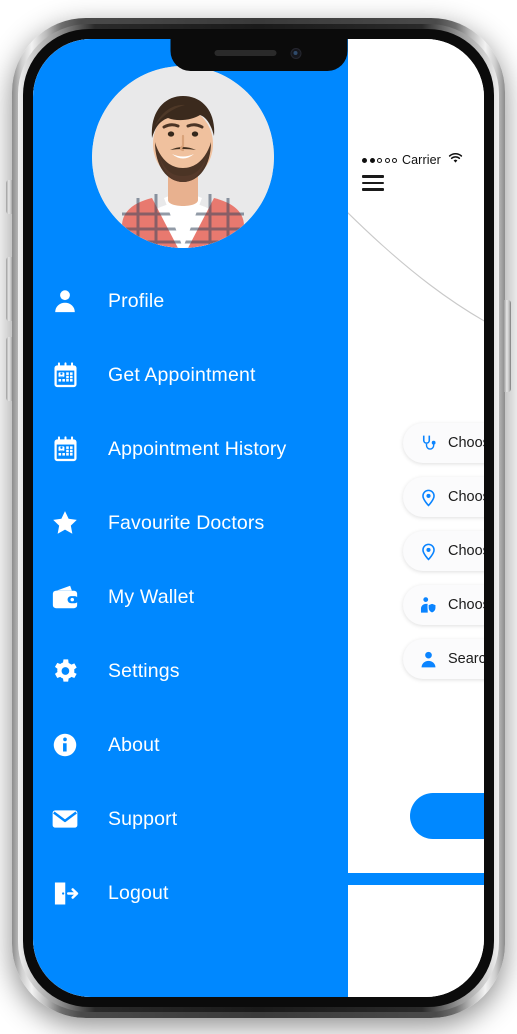 This screenshot has height=1034, width=517. What do you see at coordinates (138, 892) in the screenshot?
I see `menu-item-label: Logout` at bounding box center [138, 892].